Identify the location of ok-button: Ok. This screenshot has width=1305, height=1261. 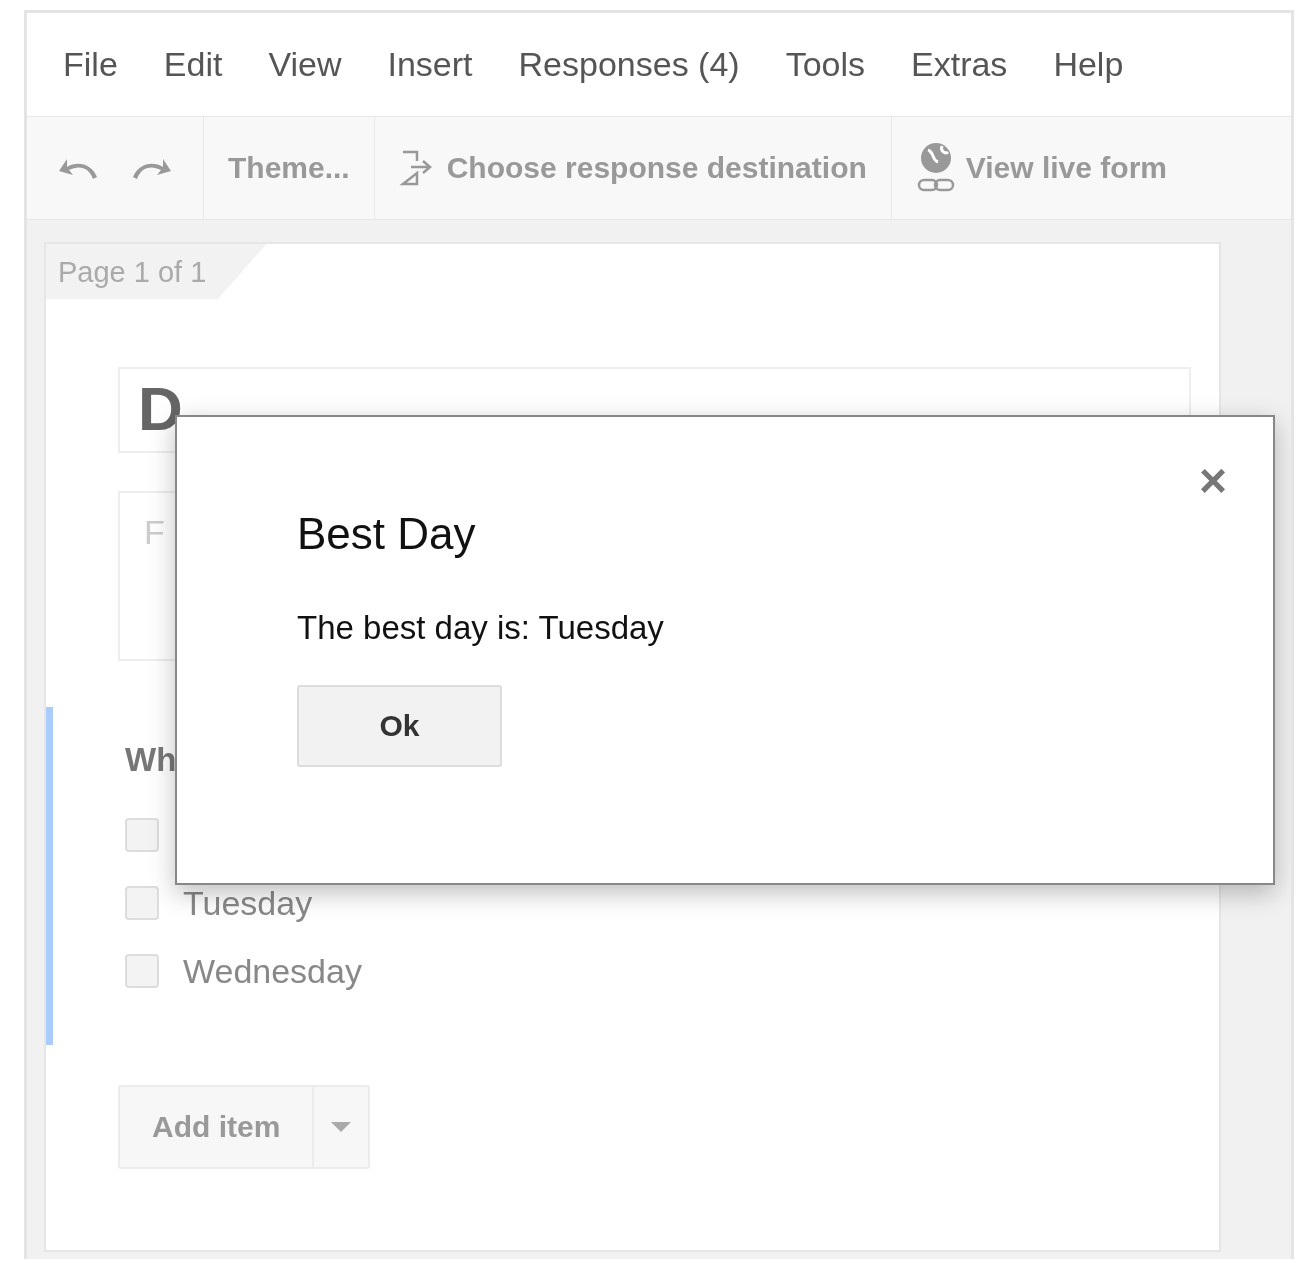
(399, 726).